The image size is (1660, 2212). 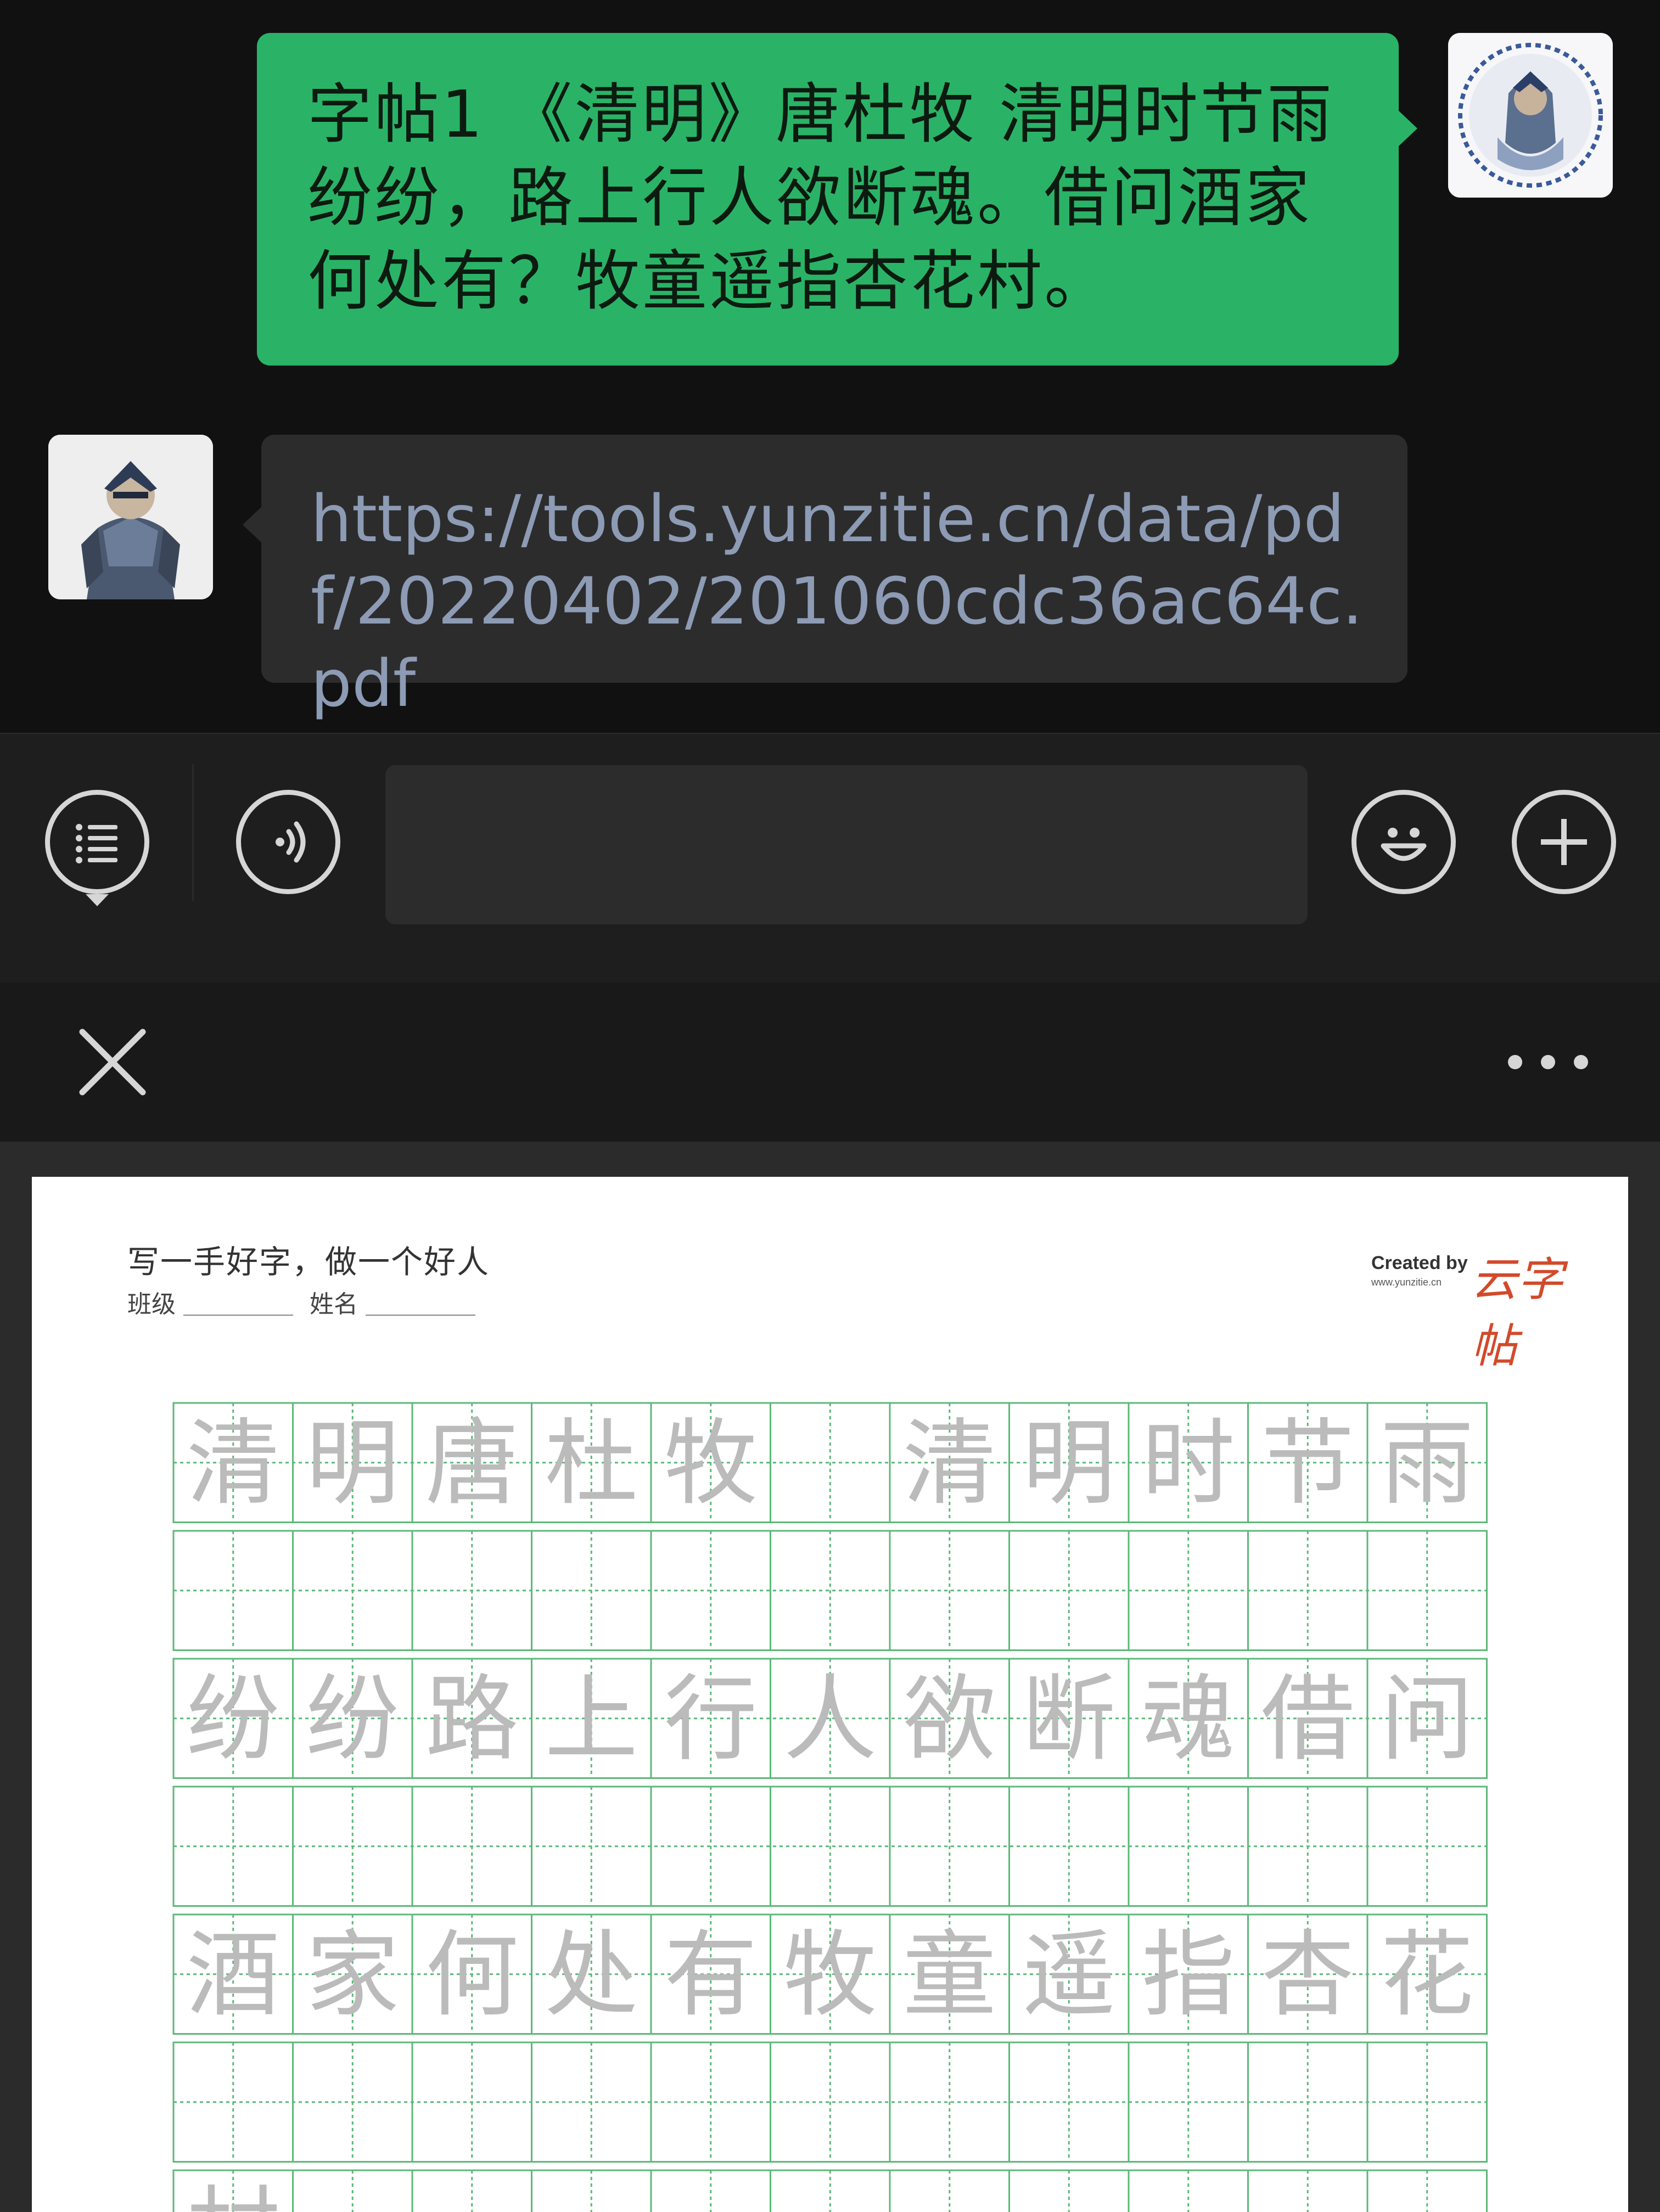 I want to click on plus-button, so click(x=1564, y=842).